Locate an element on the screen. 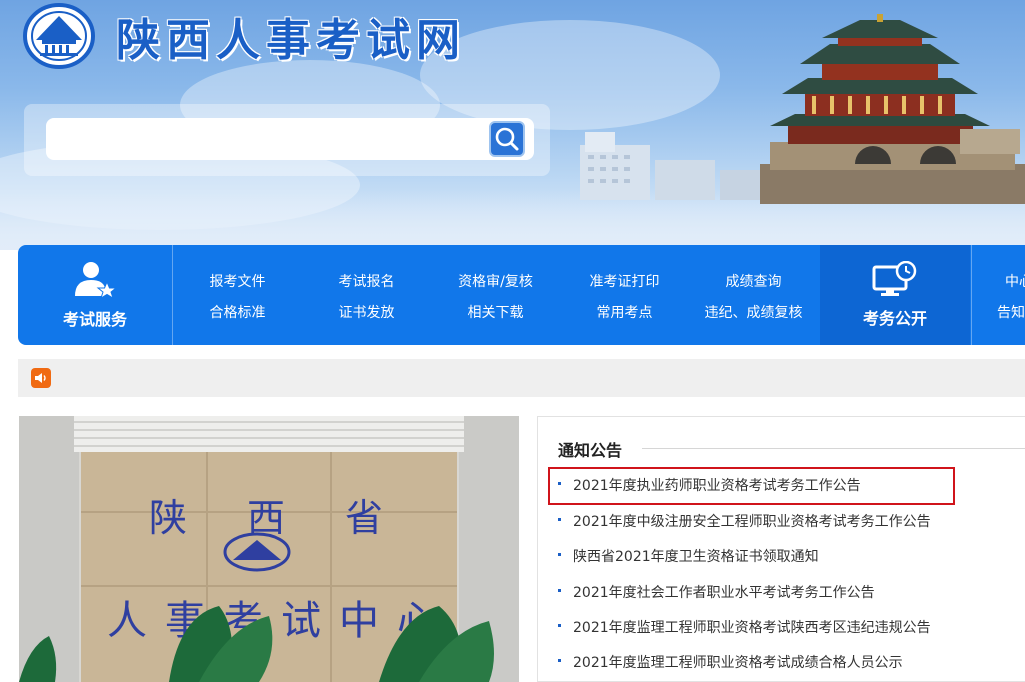  nav-link: 准考证打印 is located at coordinates (624, 281).